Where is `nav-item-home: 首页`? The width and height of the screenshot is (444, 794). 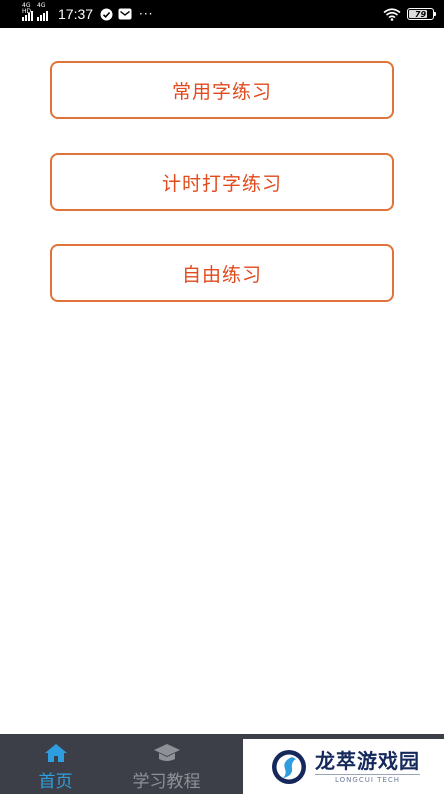 nav-item-home: 首页 is located at coordinates (55, 764).